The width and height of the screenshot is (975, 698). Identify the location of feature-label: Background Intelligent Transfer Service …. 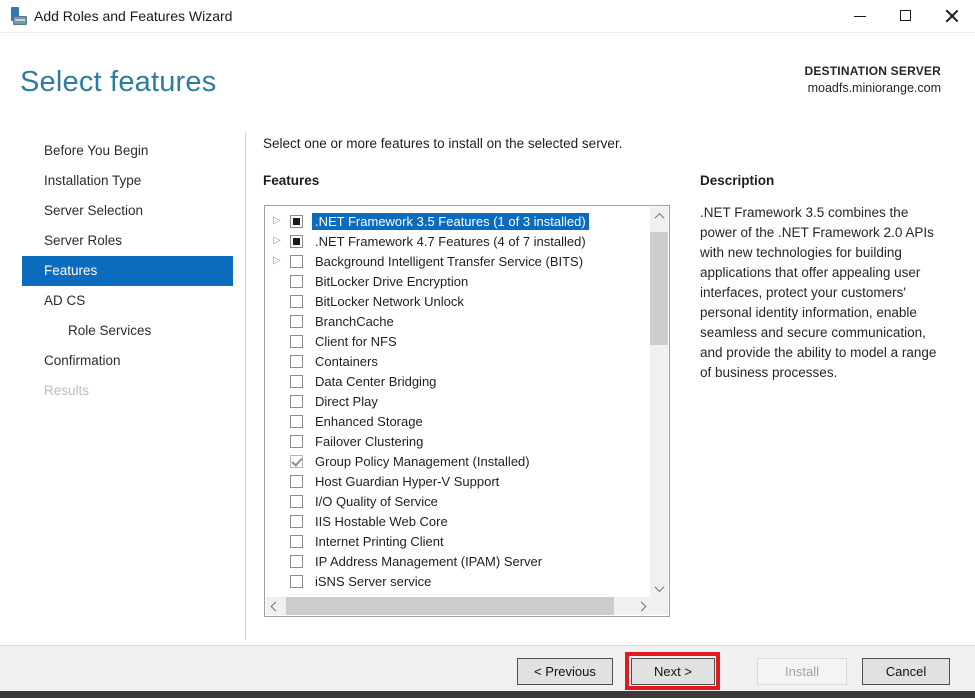
(449, 261).